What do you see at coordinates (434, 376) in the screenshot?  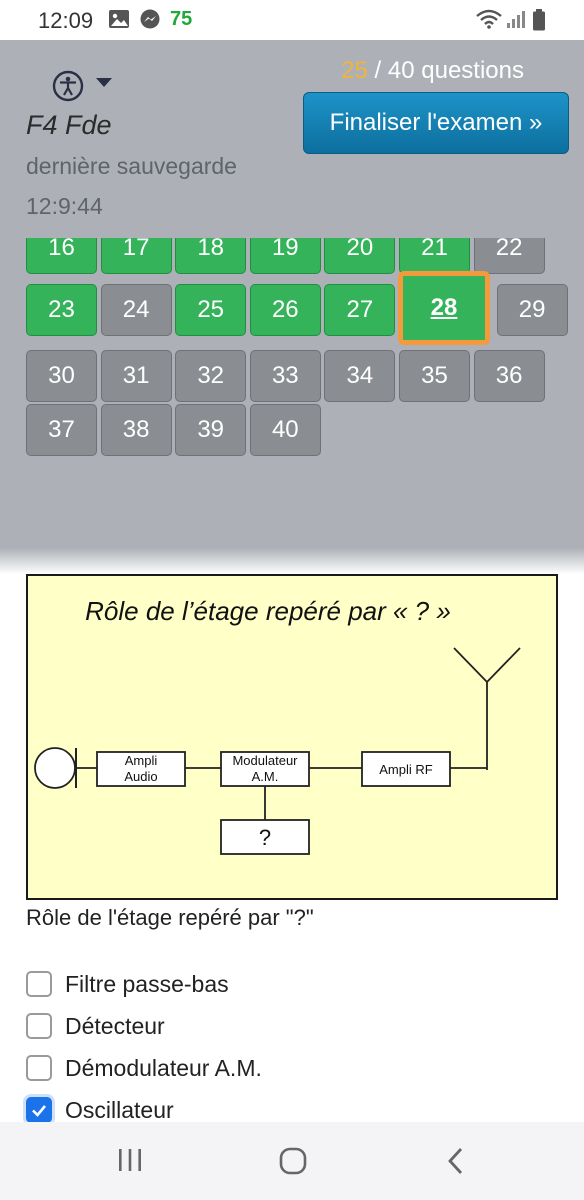 I see `question-cell: 35` at bounding box center [434, 376].